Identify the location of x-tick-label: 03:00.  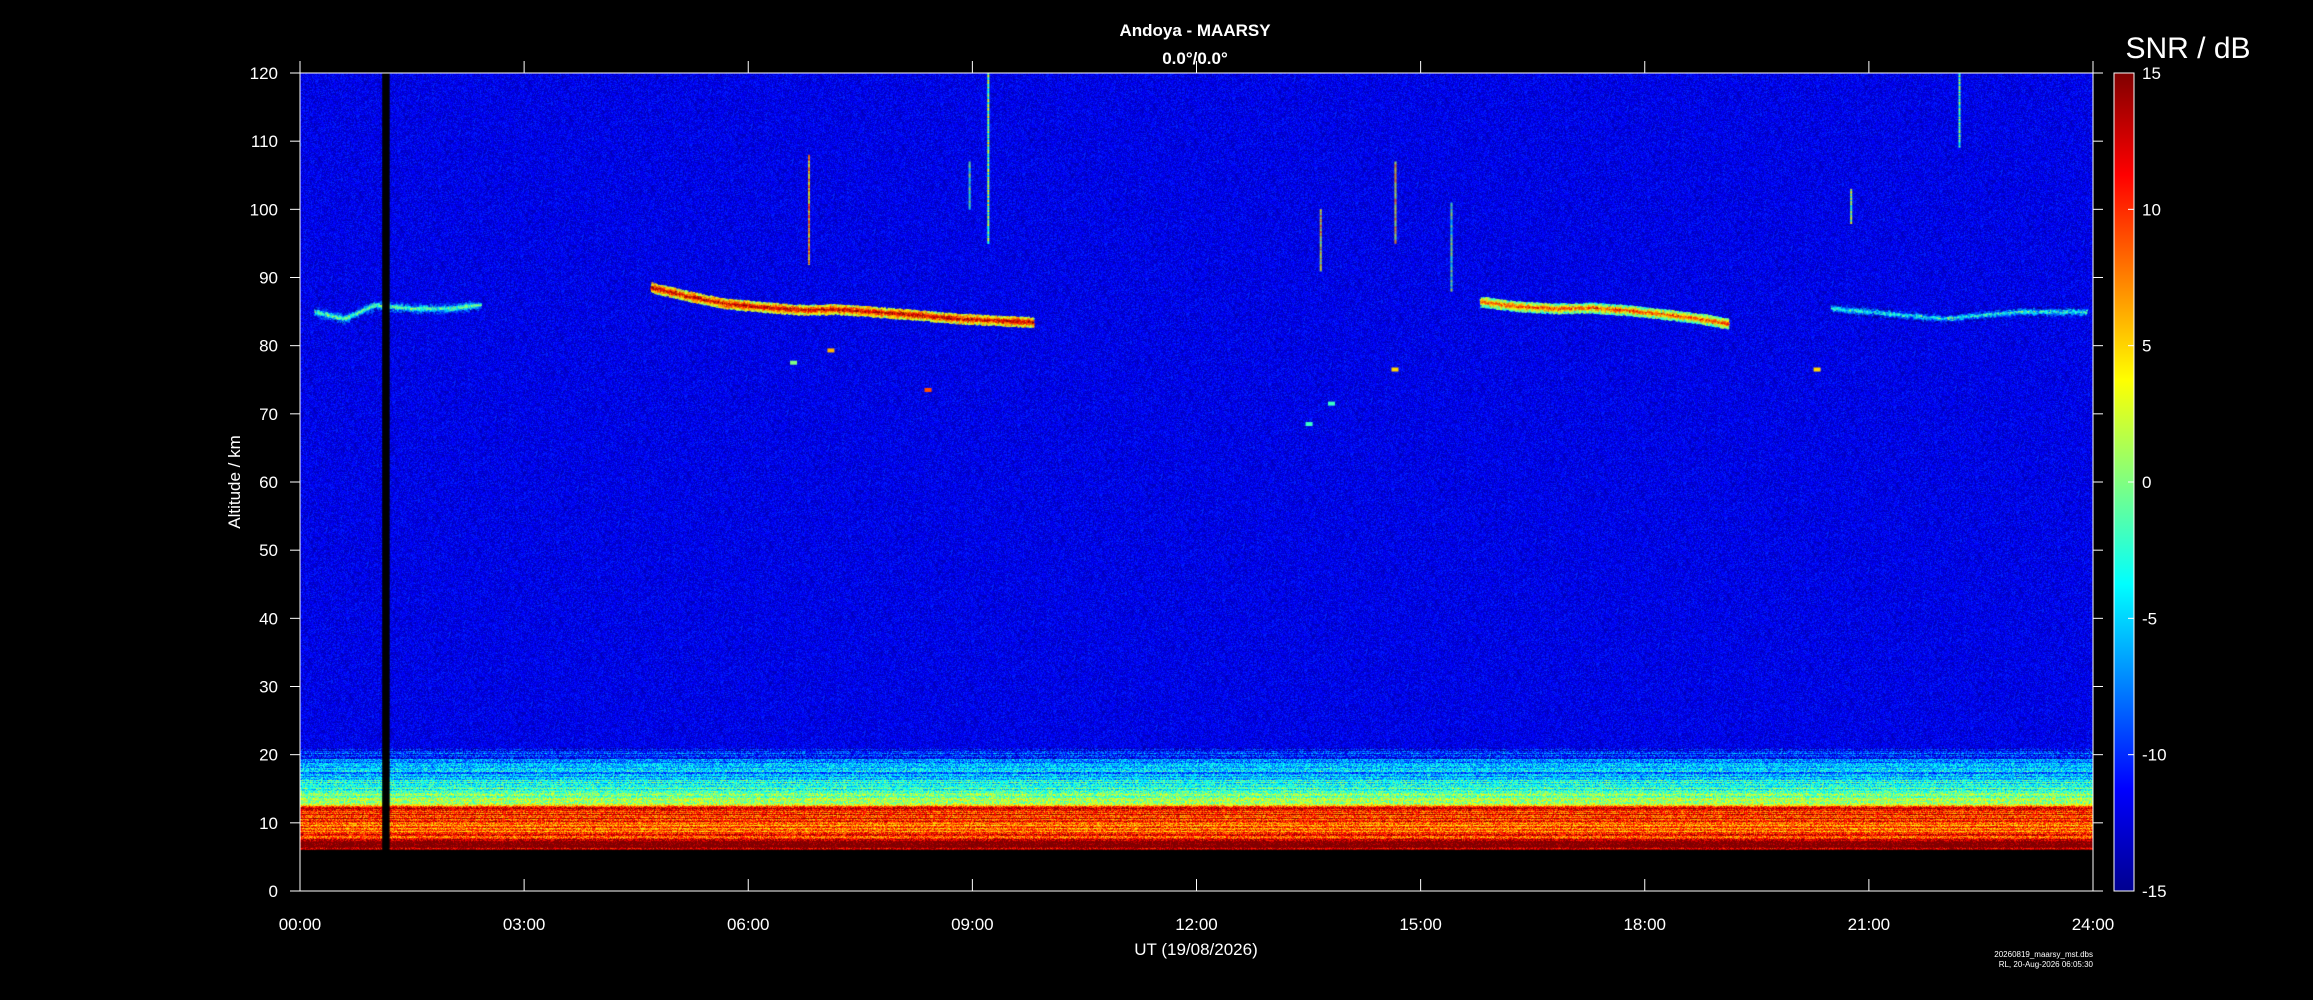
(524, 924).